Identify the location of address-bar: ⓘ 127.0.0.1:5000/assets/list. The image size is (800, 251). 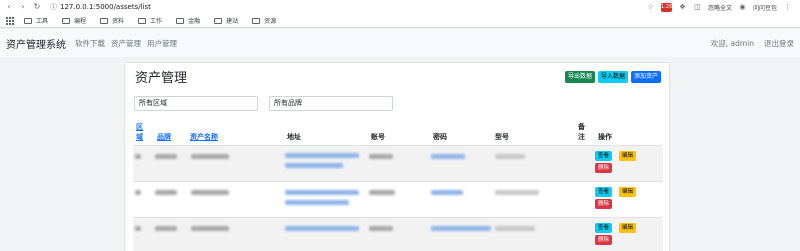
(100, 7).